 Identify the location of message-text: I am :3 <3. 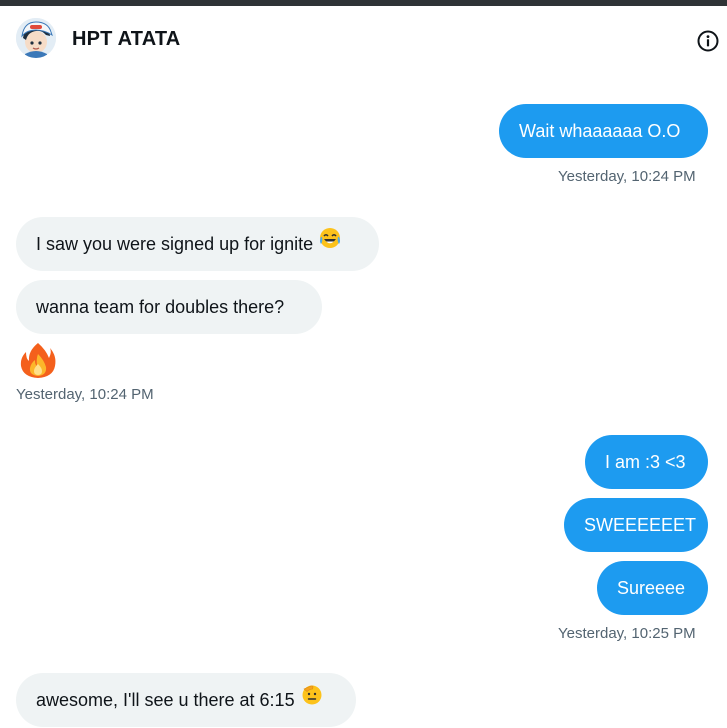
(645, 462).